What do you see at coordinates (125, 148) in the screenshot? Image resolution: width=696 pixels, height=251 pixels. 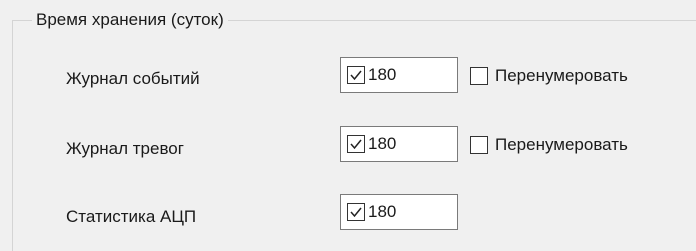 I see `alarm-log-label: Журнал тревог` at bounding box center [125, 148].